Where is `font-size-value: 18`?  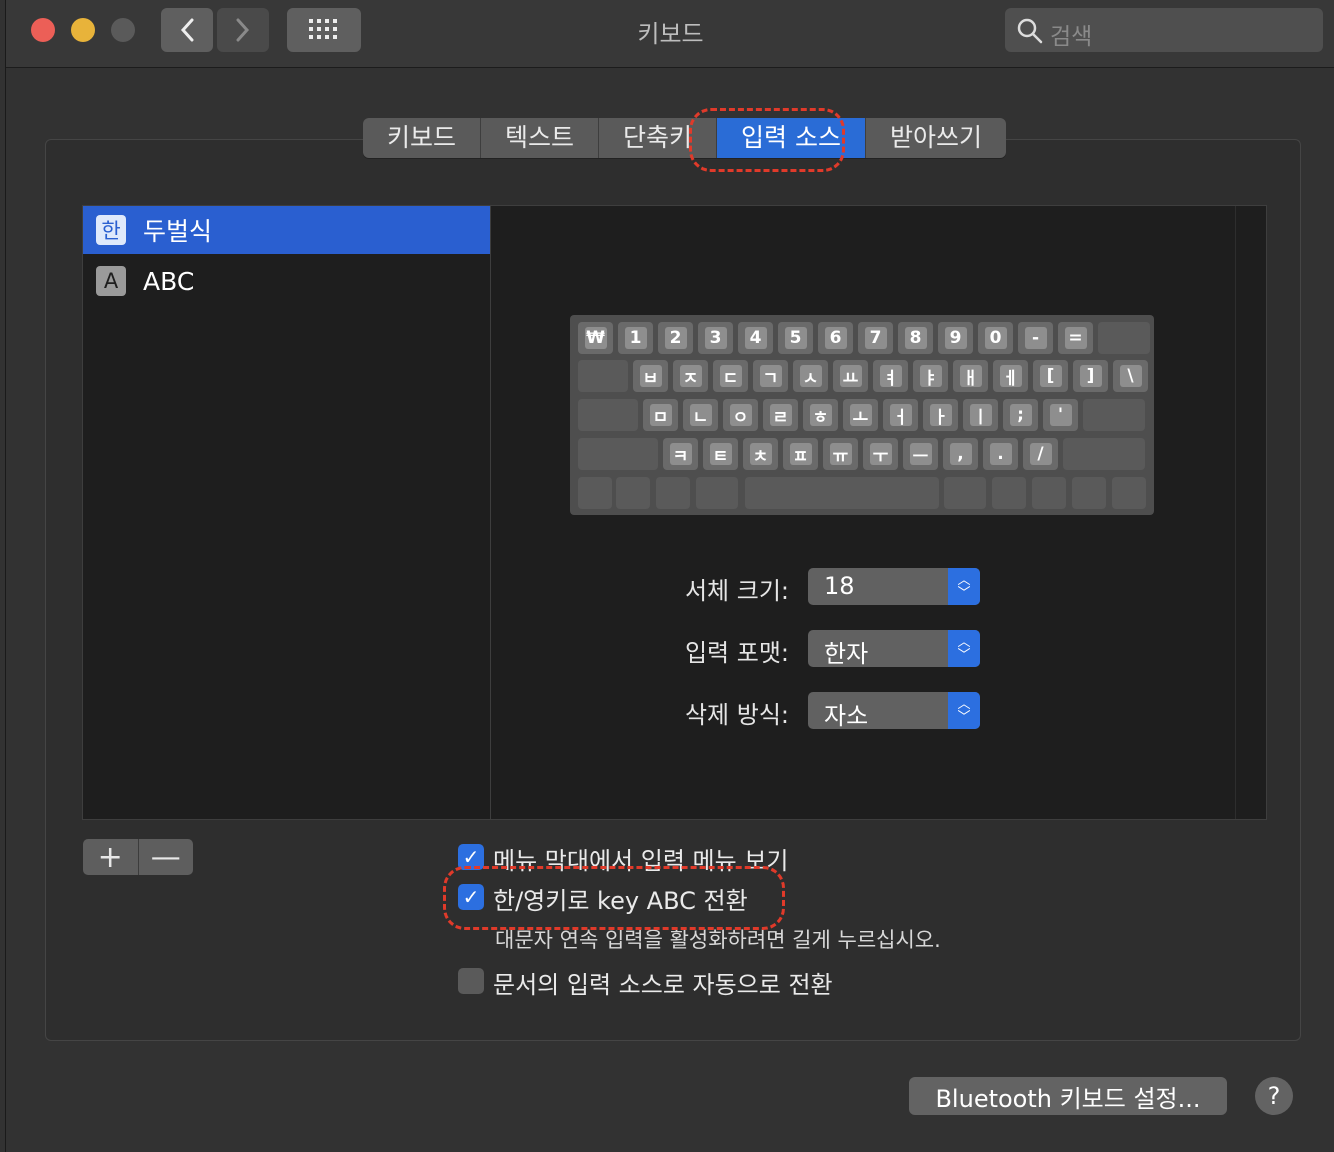
font-size-value: 18 is located at coordinates (839, 586).